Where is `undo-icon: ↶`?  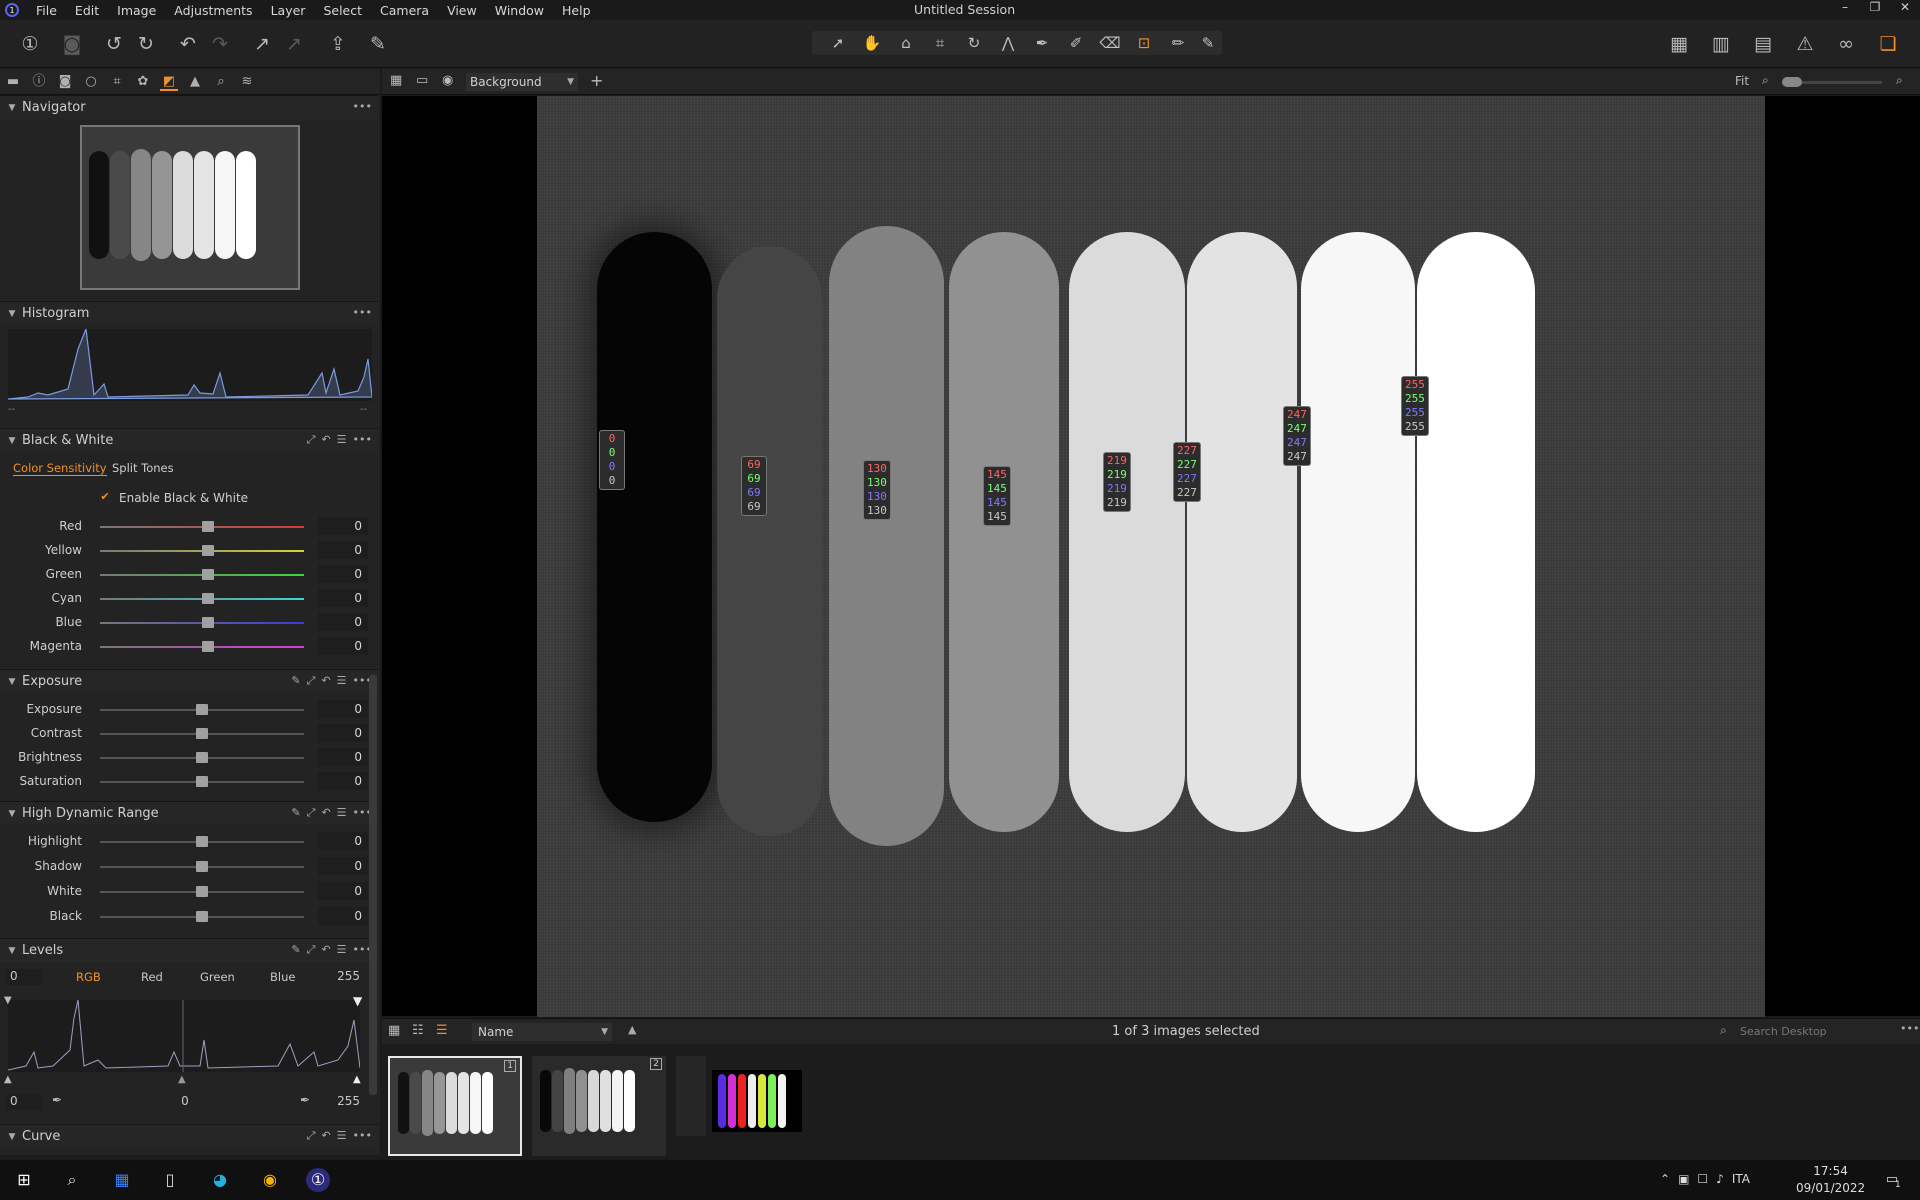 undo-icon: ↶ is located at coordinates (188, 44).